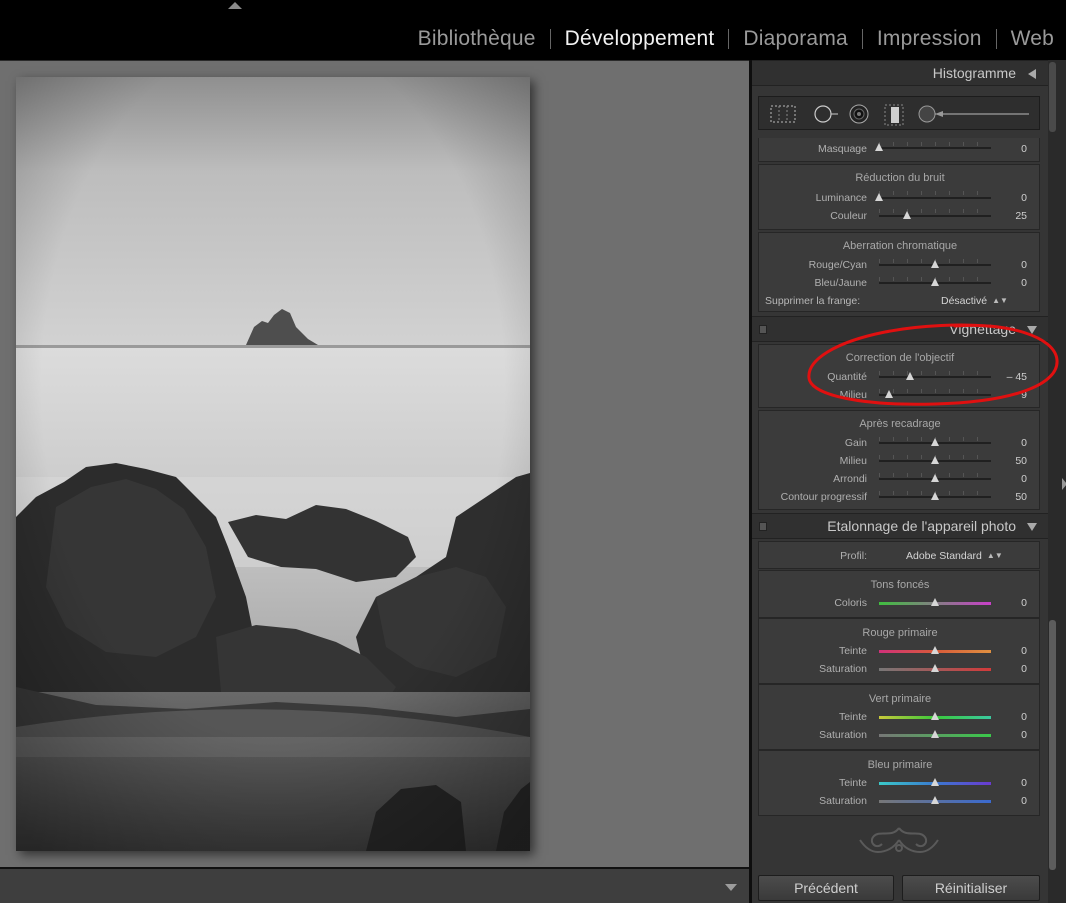  I want to click on red-hue-label: Teinte, so click(852, 651).